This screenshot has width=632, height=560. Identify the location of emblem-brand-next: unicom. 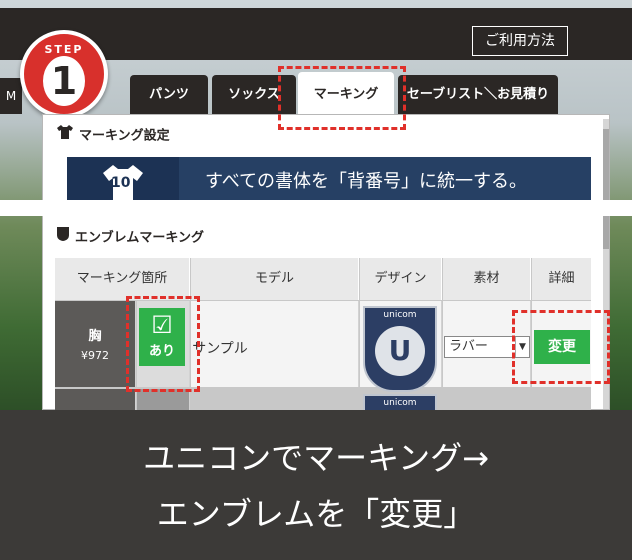
(400, 403).